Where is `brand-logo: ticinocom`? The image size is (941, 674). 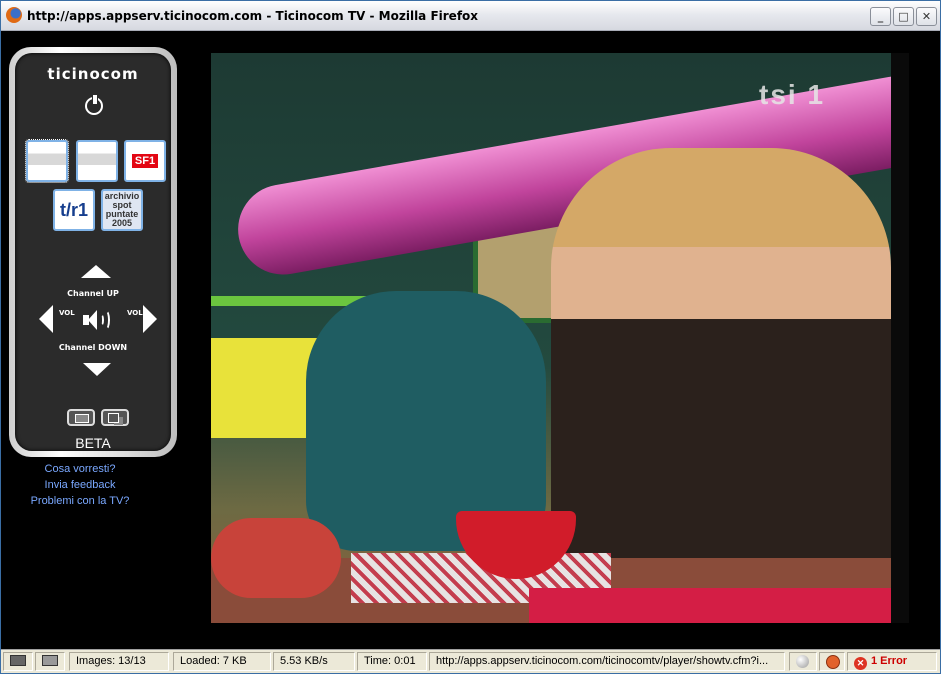 brand-logo: ticinocom is located at coordinates (93, 74).